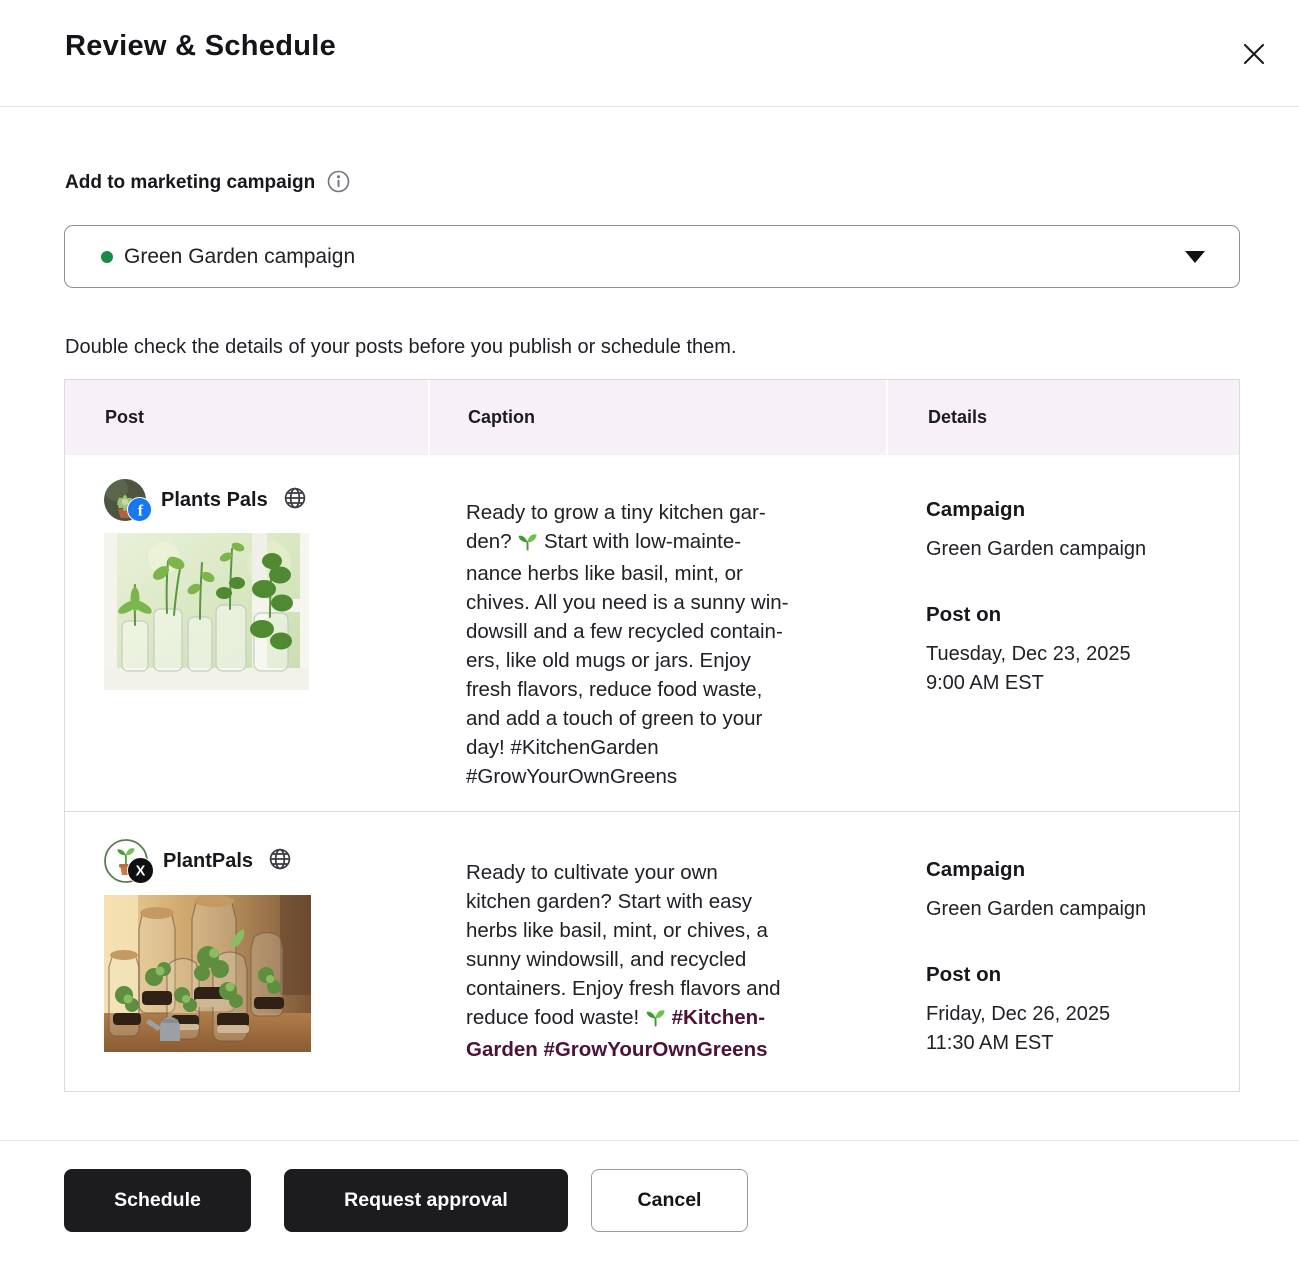 The height and width of the screenshot is (1263, 1299). I want to click on post-cell: X PlantPals, so click(246, 954).